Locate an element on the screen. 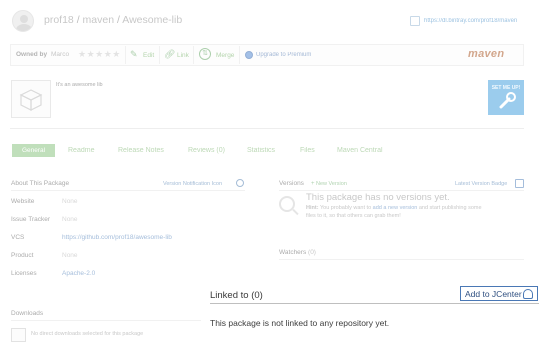  breadcrumb-repo: maven is located at coordinates (99, 20).